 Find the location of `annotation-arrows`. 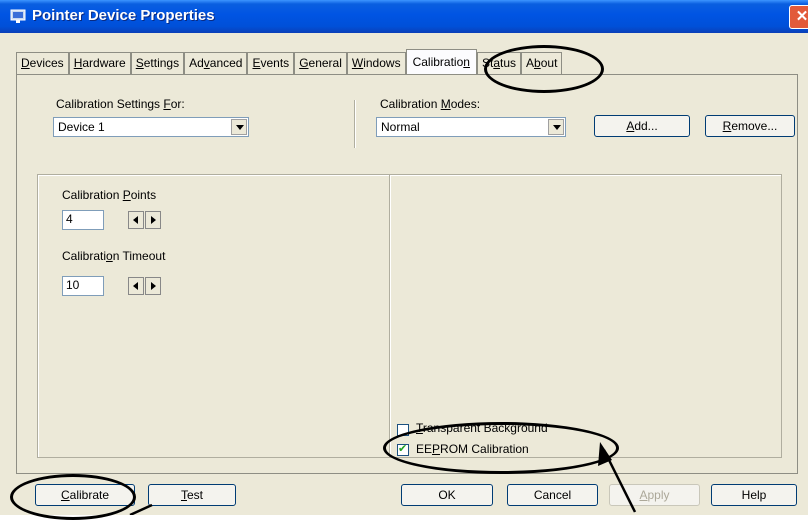

annotation-arrows is located at coordinates (383, 478).